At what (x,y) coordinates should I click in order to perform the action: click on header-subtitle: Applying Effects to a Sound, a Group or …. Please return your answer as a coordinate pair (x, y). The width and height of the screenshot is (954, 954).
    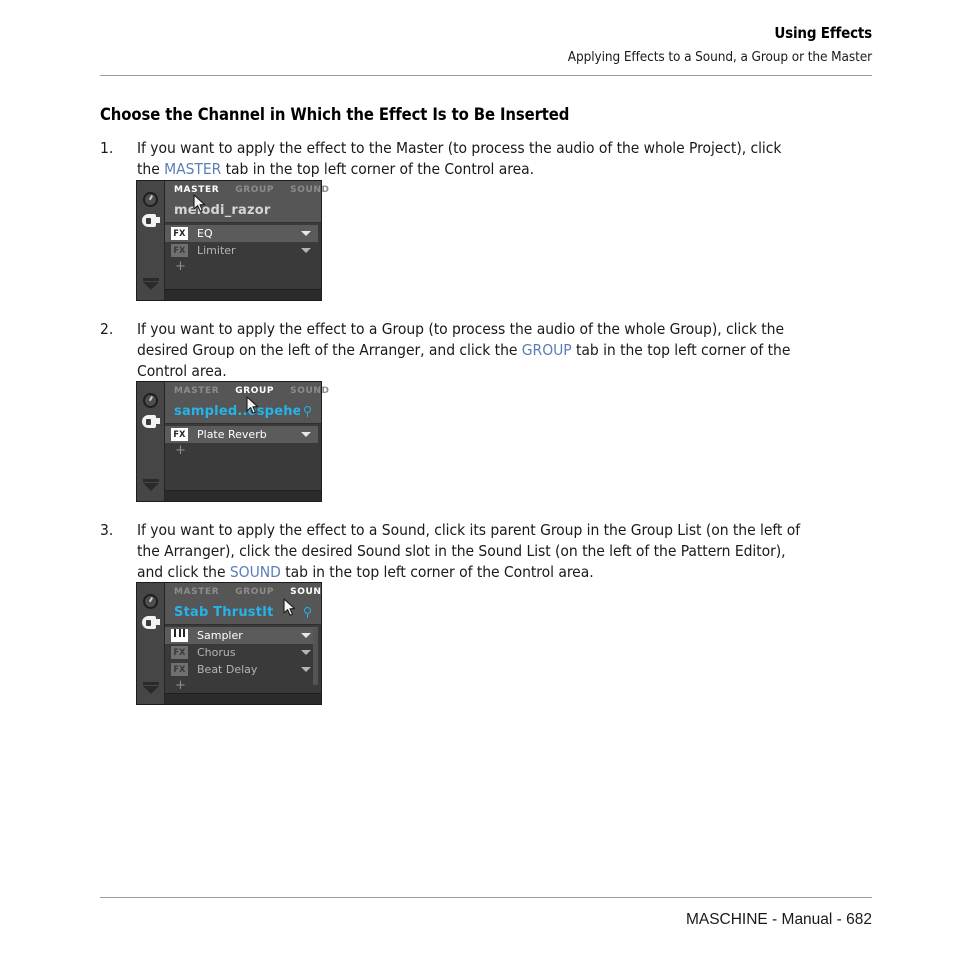
    Looking at the image, I should click on (719, 57).